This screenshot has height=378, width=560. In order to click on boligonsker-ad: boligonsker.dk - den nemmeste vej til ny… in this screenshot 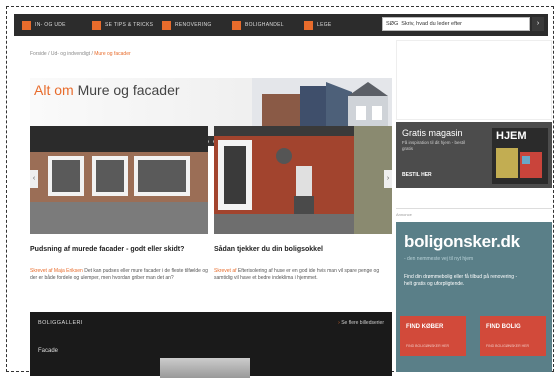, I will do `click(474, 297)`.